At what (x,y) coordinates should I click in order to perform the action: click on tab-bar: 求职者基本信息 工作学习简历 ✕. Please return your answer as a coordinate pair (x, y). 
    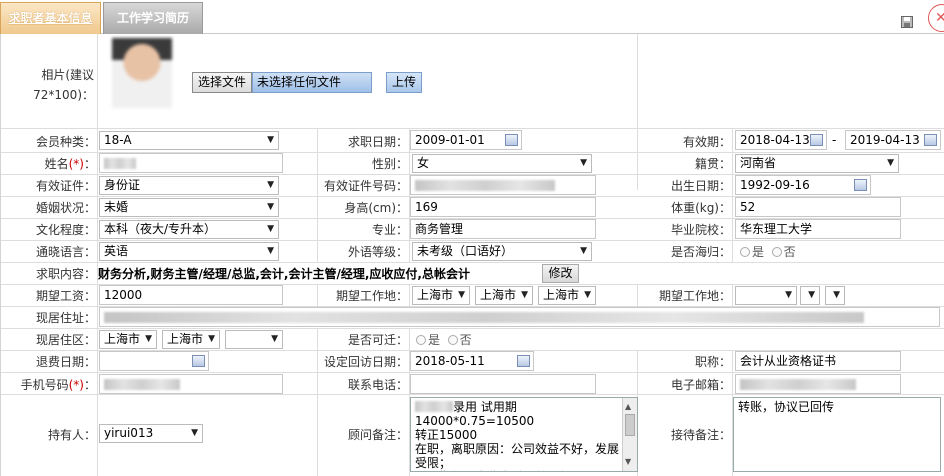
    Looking at the image, I should click on (472, 17).